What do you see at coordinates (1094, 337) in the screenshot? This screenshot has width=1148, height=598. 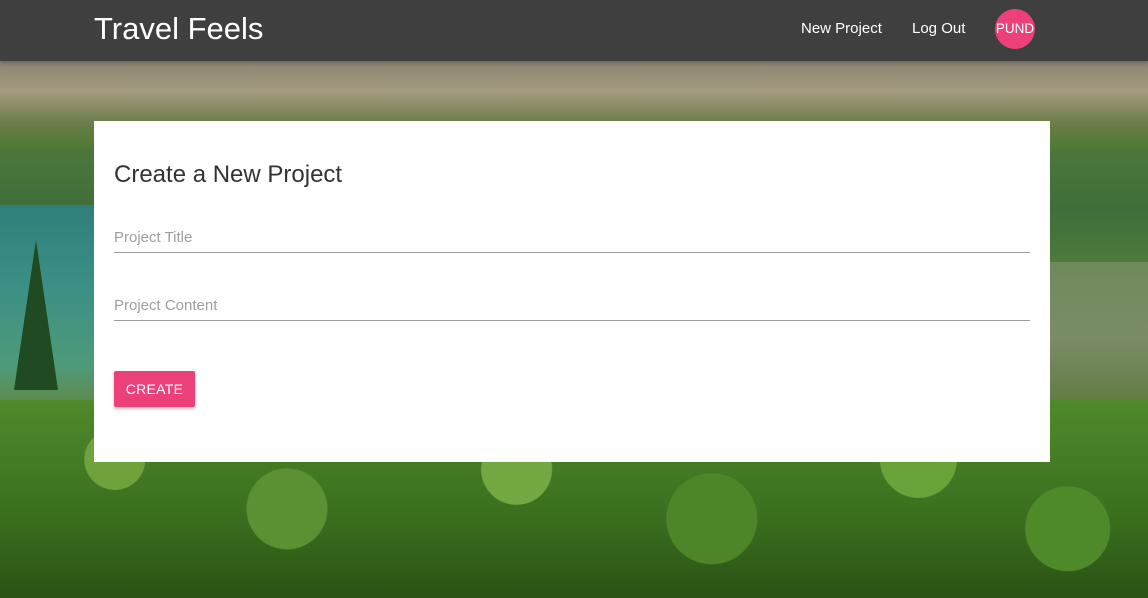 I see `background-lake-right` at bounding box center [1094, 337].